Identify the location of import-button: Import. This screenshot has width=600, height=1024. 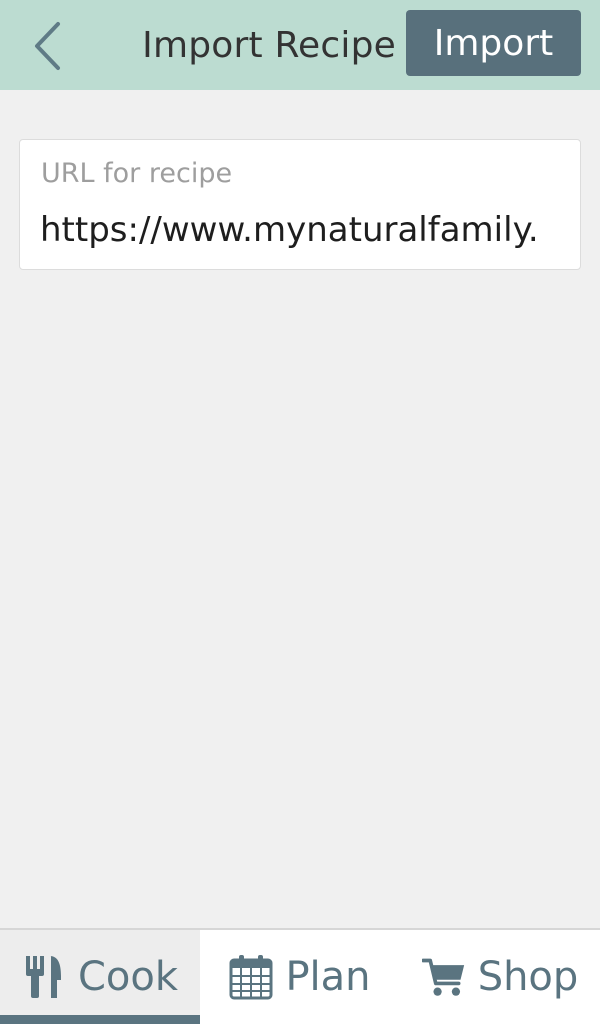
(493, 43).